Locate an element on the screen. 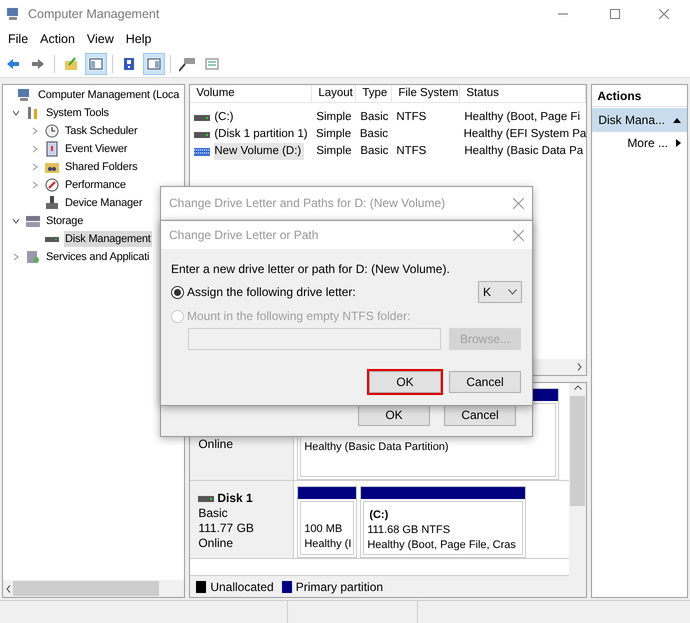 The width and height of the screenshot is (690, 623). legend-label: Unallocated is located at coordinates (242, 587).